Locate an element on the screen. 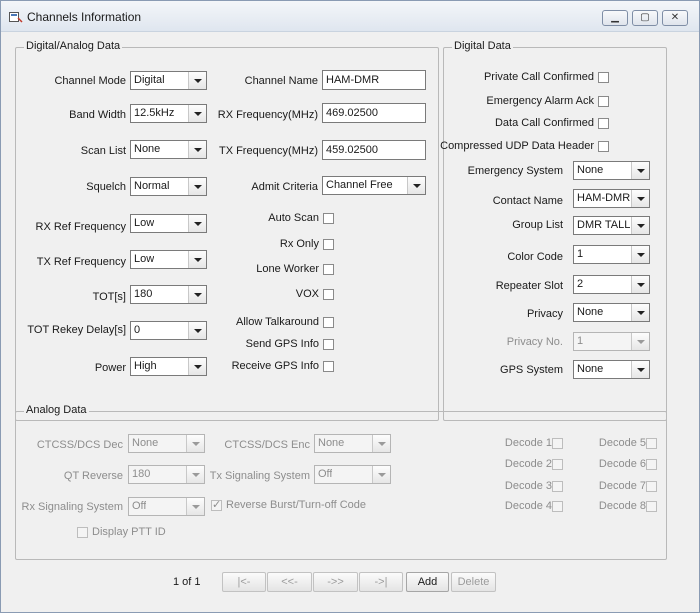 The height and width of the screenshot is (613, 700). private-call-confirmed-label: Private Call Confirmed is located at coordinates (538, 77).